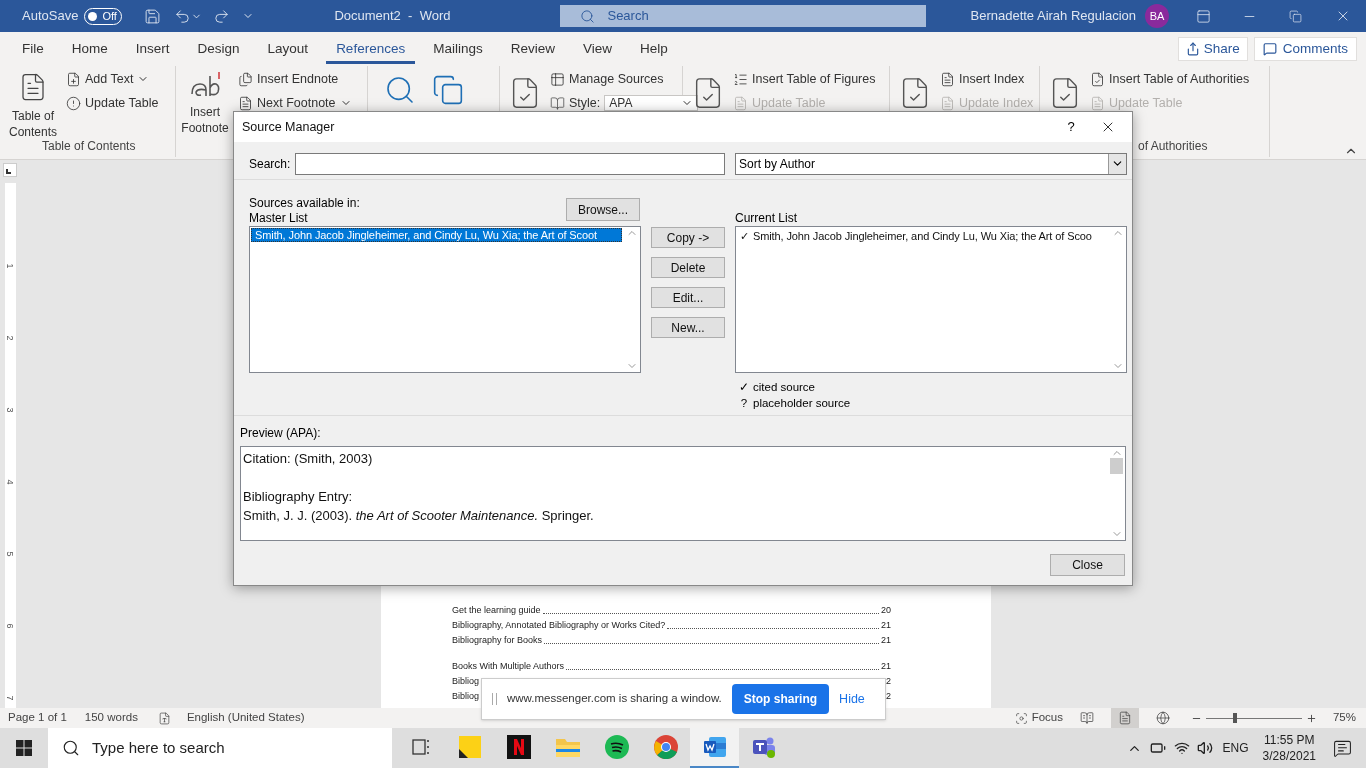 This screenshot has width=1366, height=768. What do you see at coordinates (1021, 718) in the screenshot?
I see `focus-icon` at bounding box center [1021, 718].